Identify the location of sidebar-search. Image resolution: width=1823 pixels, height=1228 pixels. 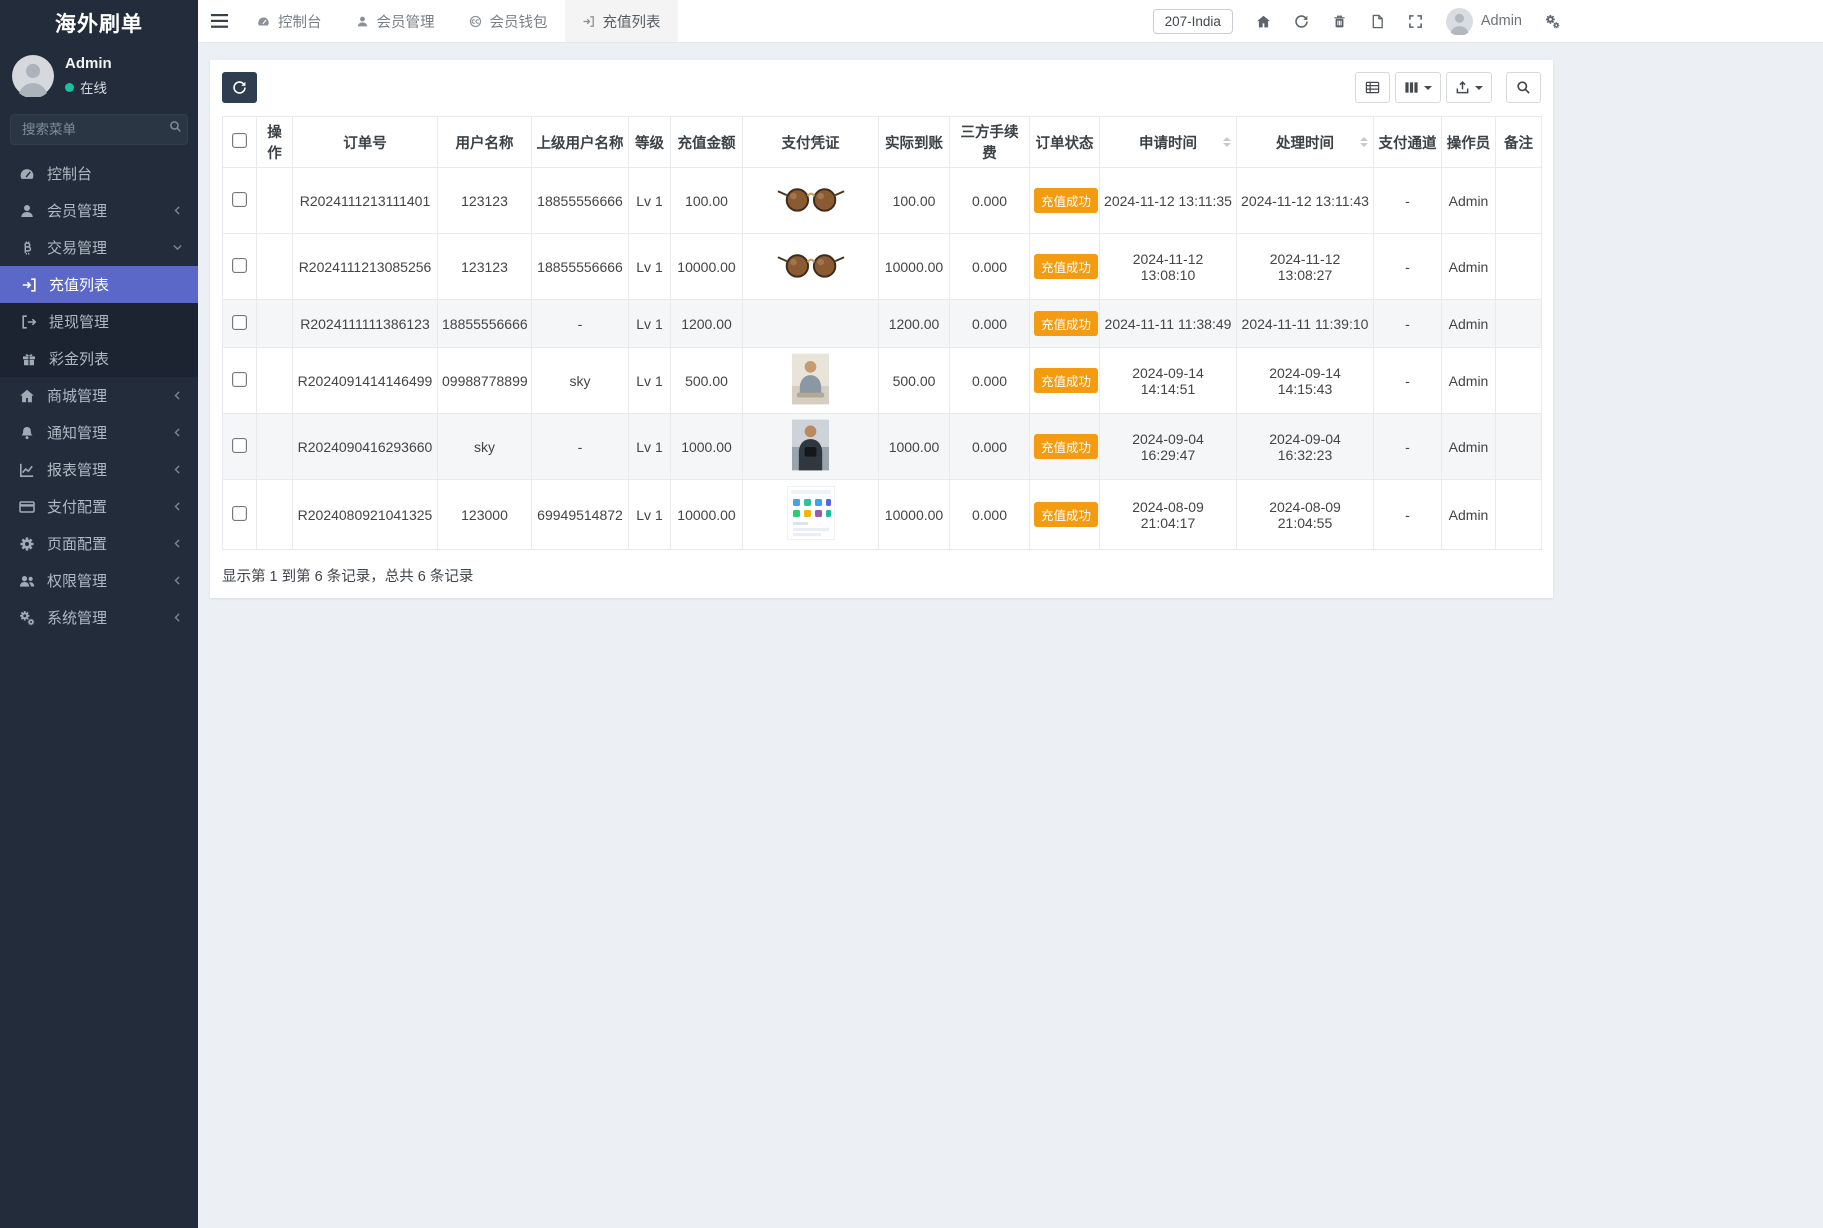
(99, 129).